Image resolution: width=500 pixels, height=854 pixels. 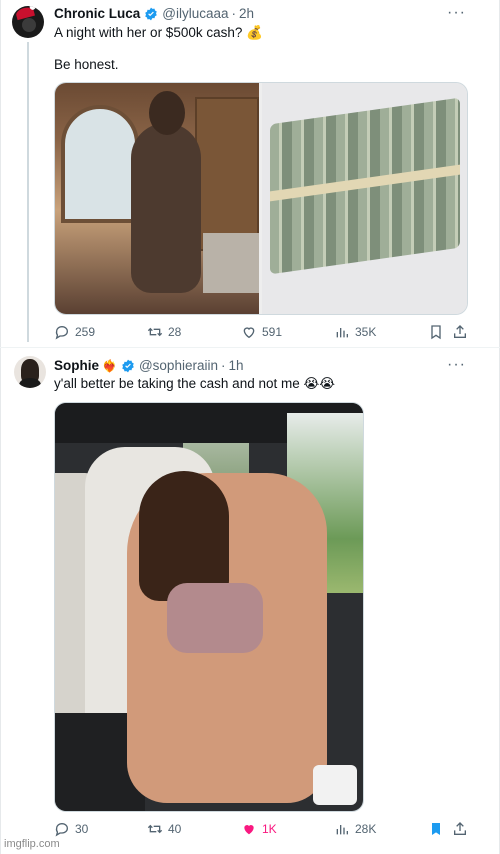 I want to click on author-handle: @ilylucaaa, so click(x=195, y=13).